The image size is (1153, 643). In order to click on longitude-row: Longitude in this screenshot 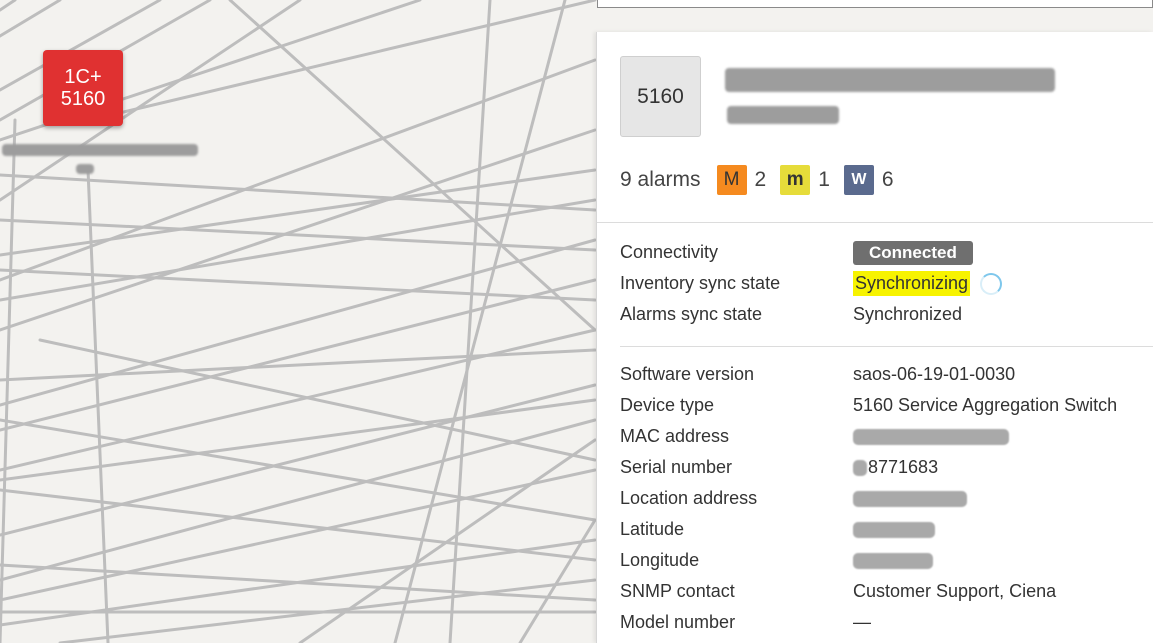, I will do `click(885, 560)`.